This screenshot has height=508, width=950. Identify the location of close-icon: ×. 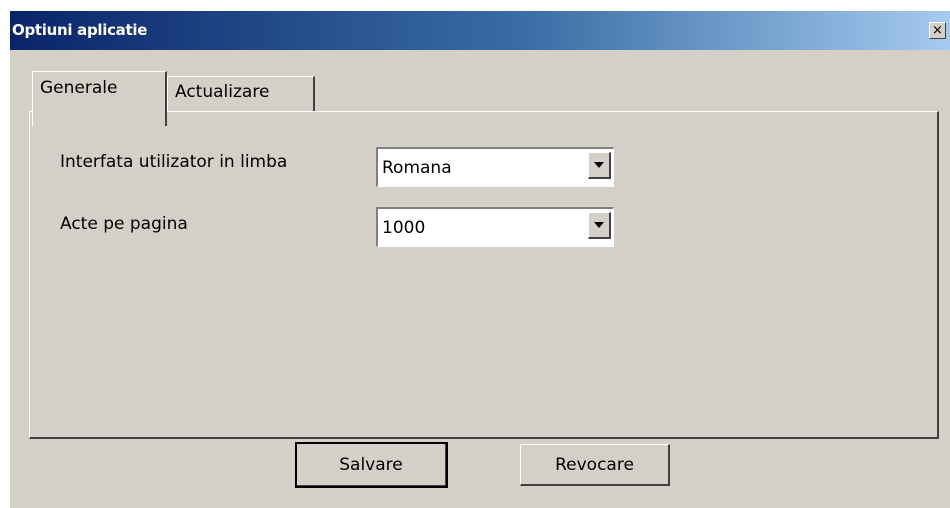
(937, 30).